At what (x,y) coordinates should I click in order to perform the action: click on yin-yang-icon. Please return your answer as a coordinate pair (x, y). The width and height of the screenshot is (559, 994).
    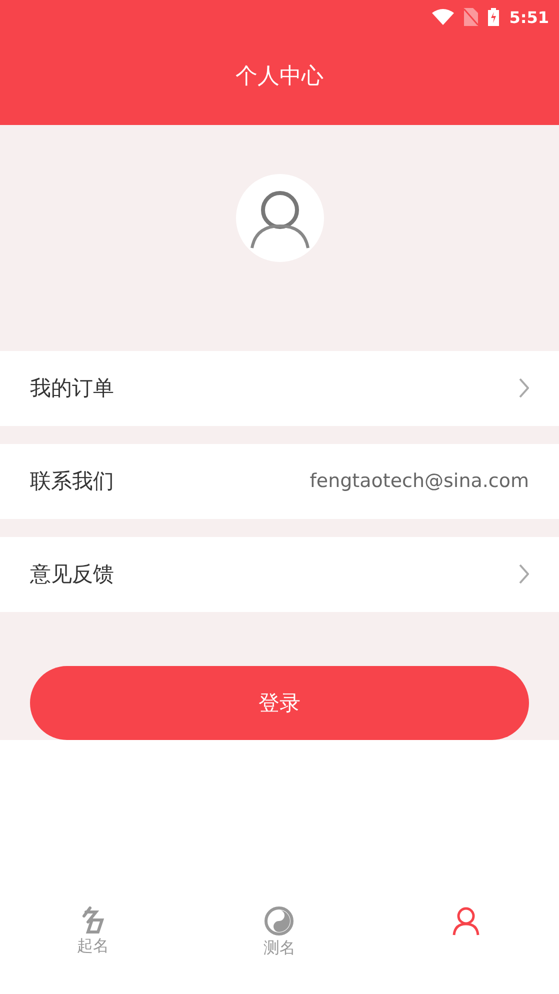
    Looking at the image, I should click on (279, 921).